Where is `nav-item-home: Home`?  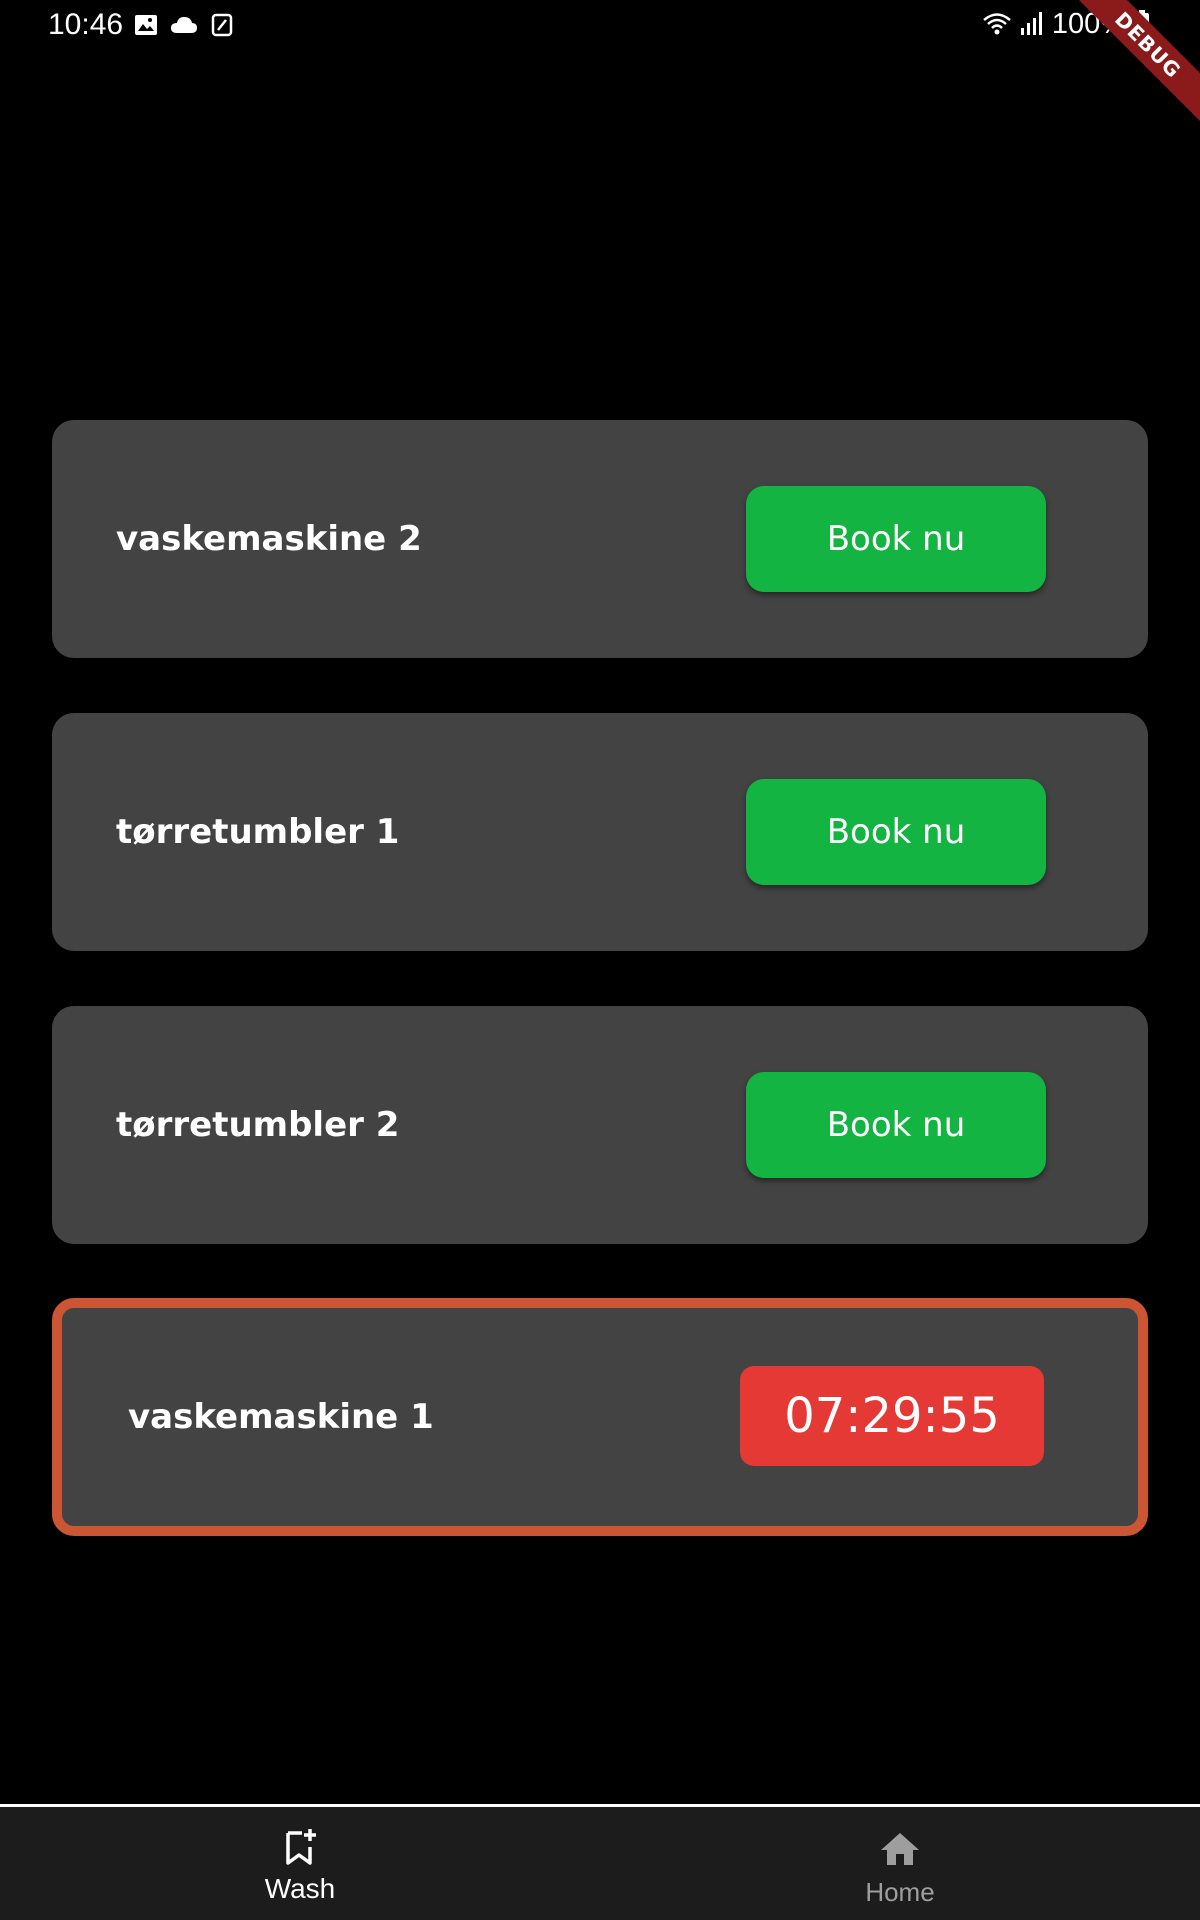
nav-item-home: Home is located at coordinates (900, 1863).